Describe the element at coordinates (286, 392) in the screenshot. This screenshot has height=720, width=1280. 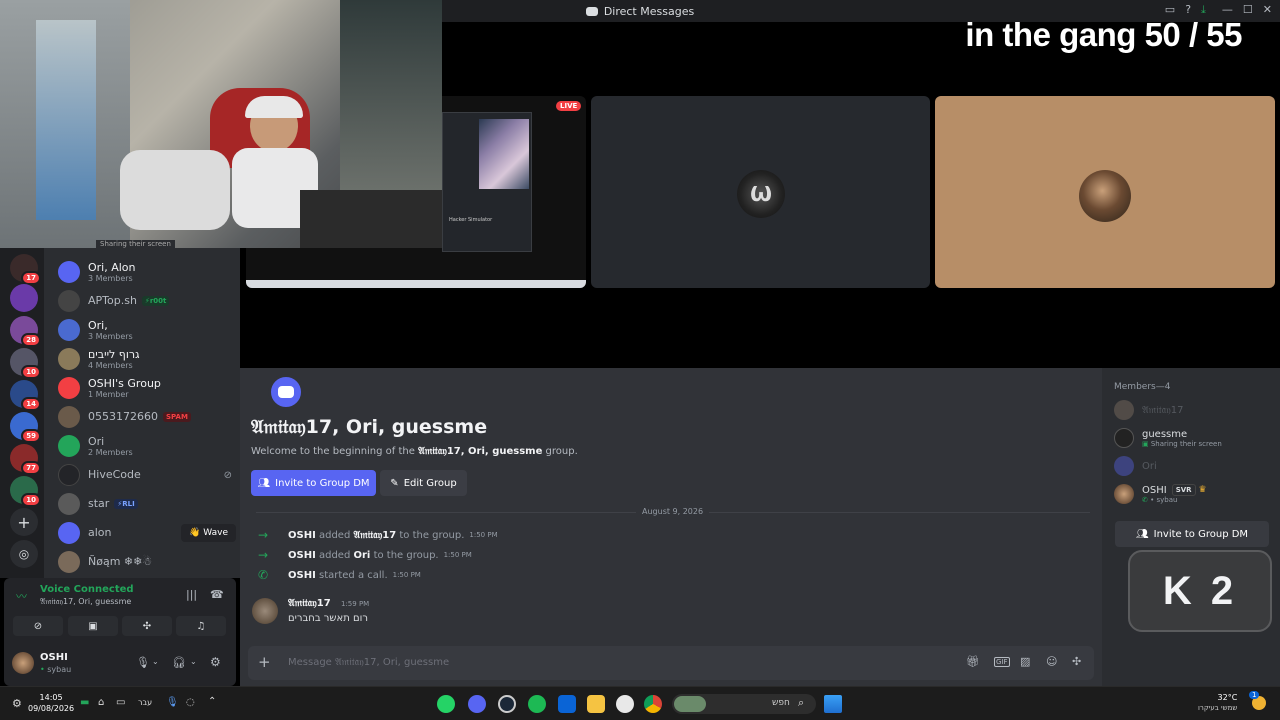
I see `group-avatar-large` at that location.